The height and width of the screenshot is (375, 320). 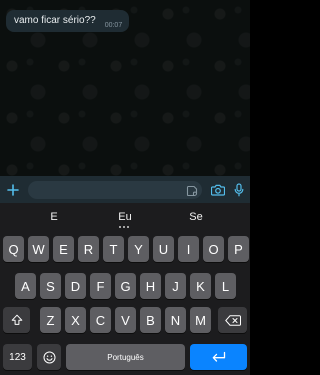 I want to click on emoji-icon, so click(x=49, y=357).